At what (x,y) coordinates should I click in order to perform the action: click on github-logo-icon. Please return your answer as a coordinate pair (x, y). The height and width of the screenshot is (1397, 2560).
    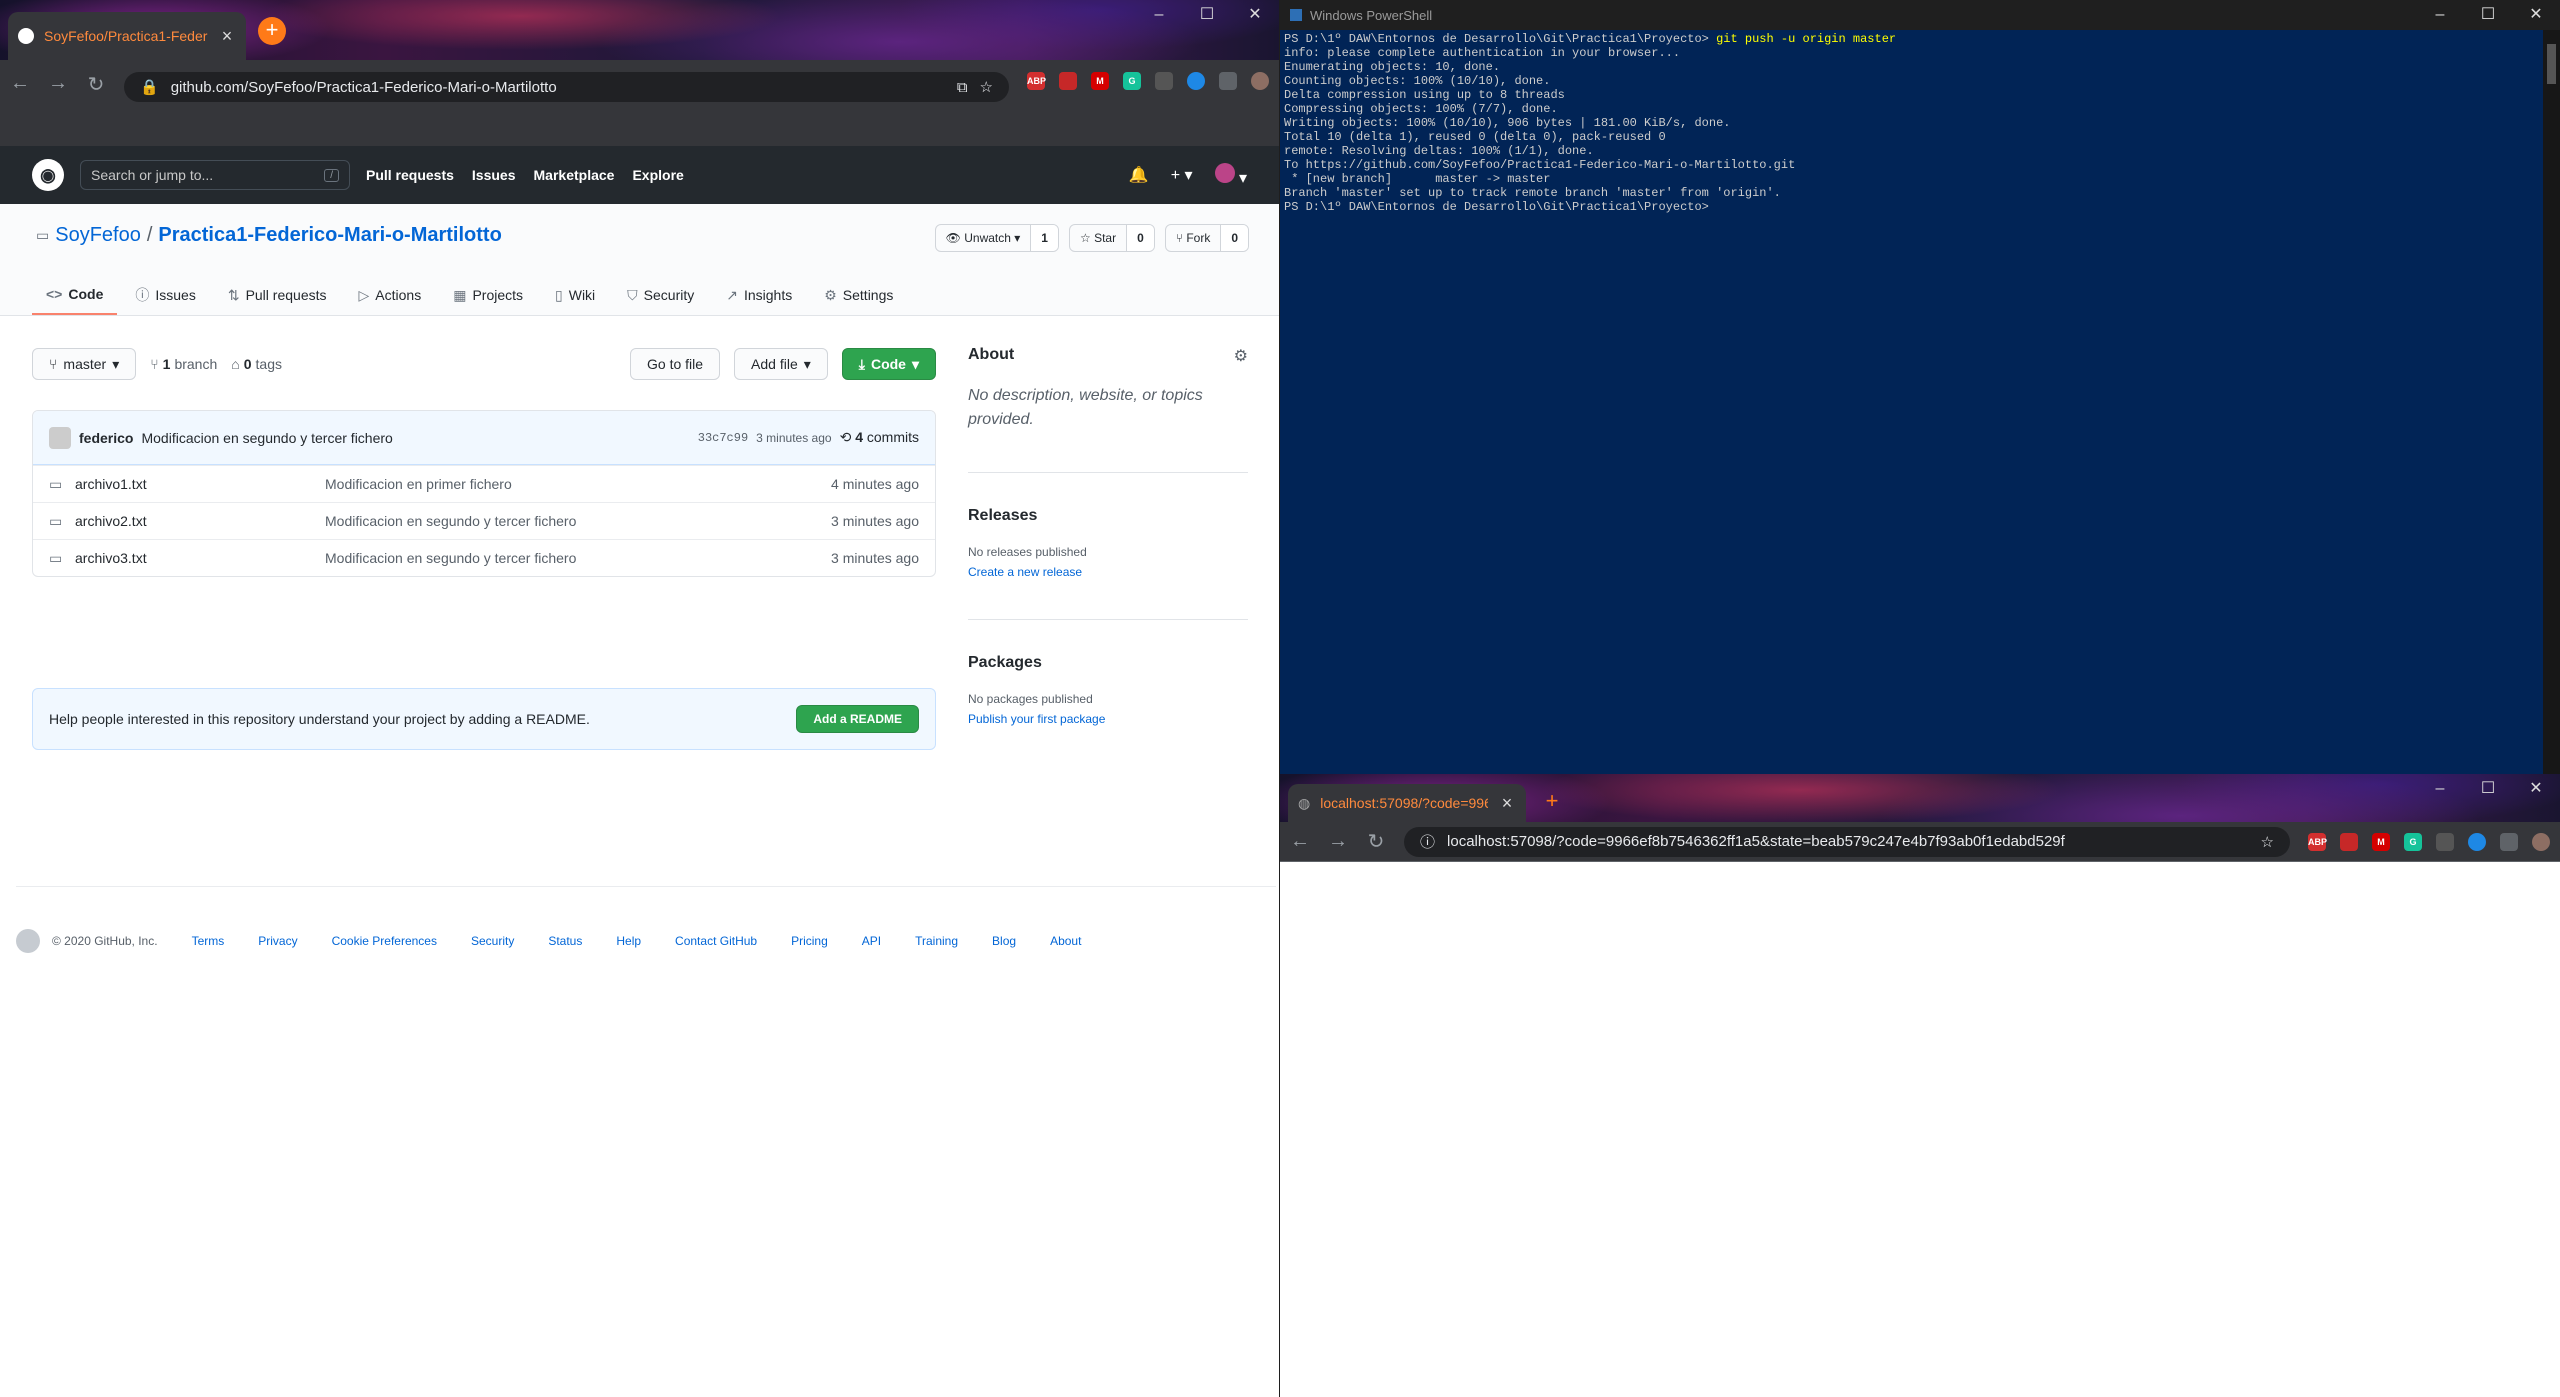
    Looking at the image, I should click on (28, 941).